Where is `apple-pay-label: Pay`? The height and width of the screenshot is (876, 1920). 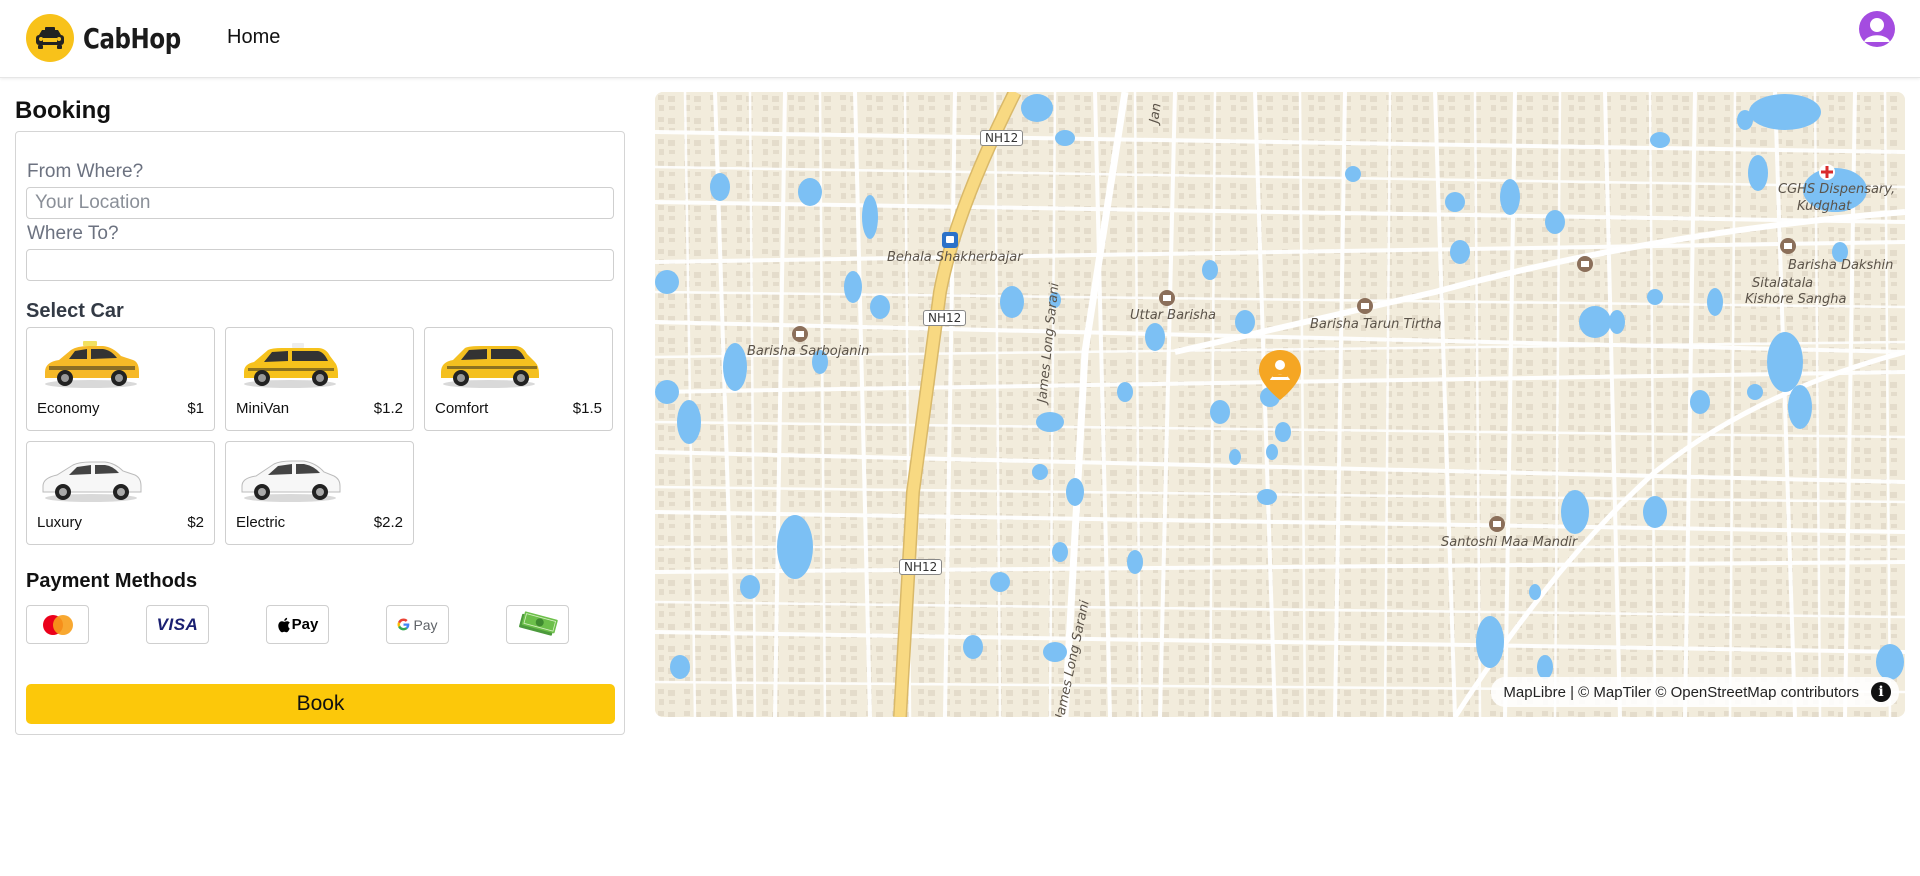 apple-pay-label: Pay is located at coordinates (305, 624).